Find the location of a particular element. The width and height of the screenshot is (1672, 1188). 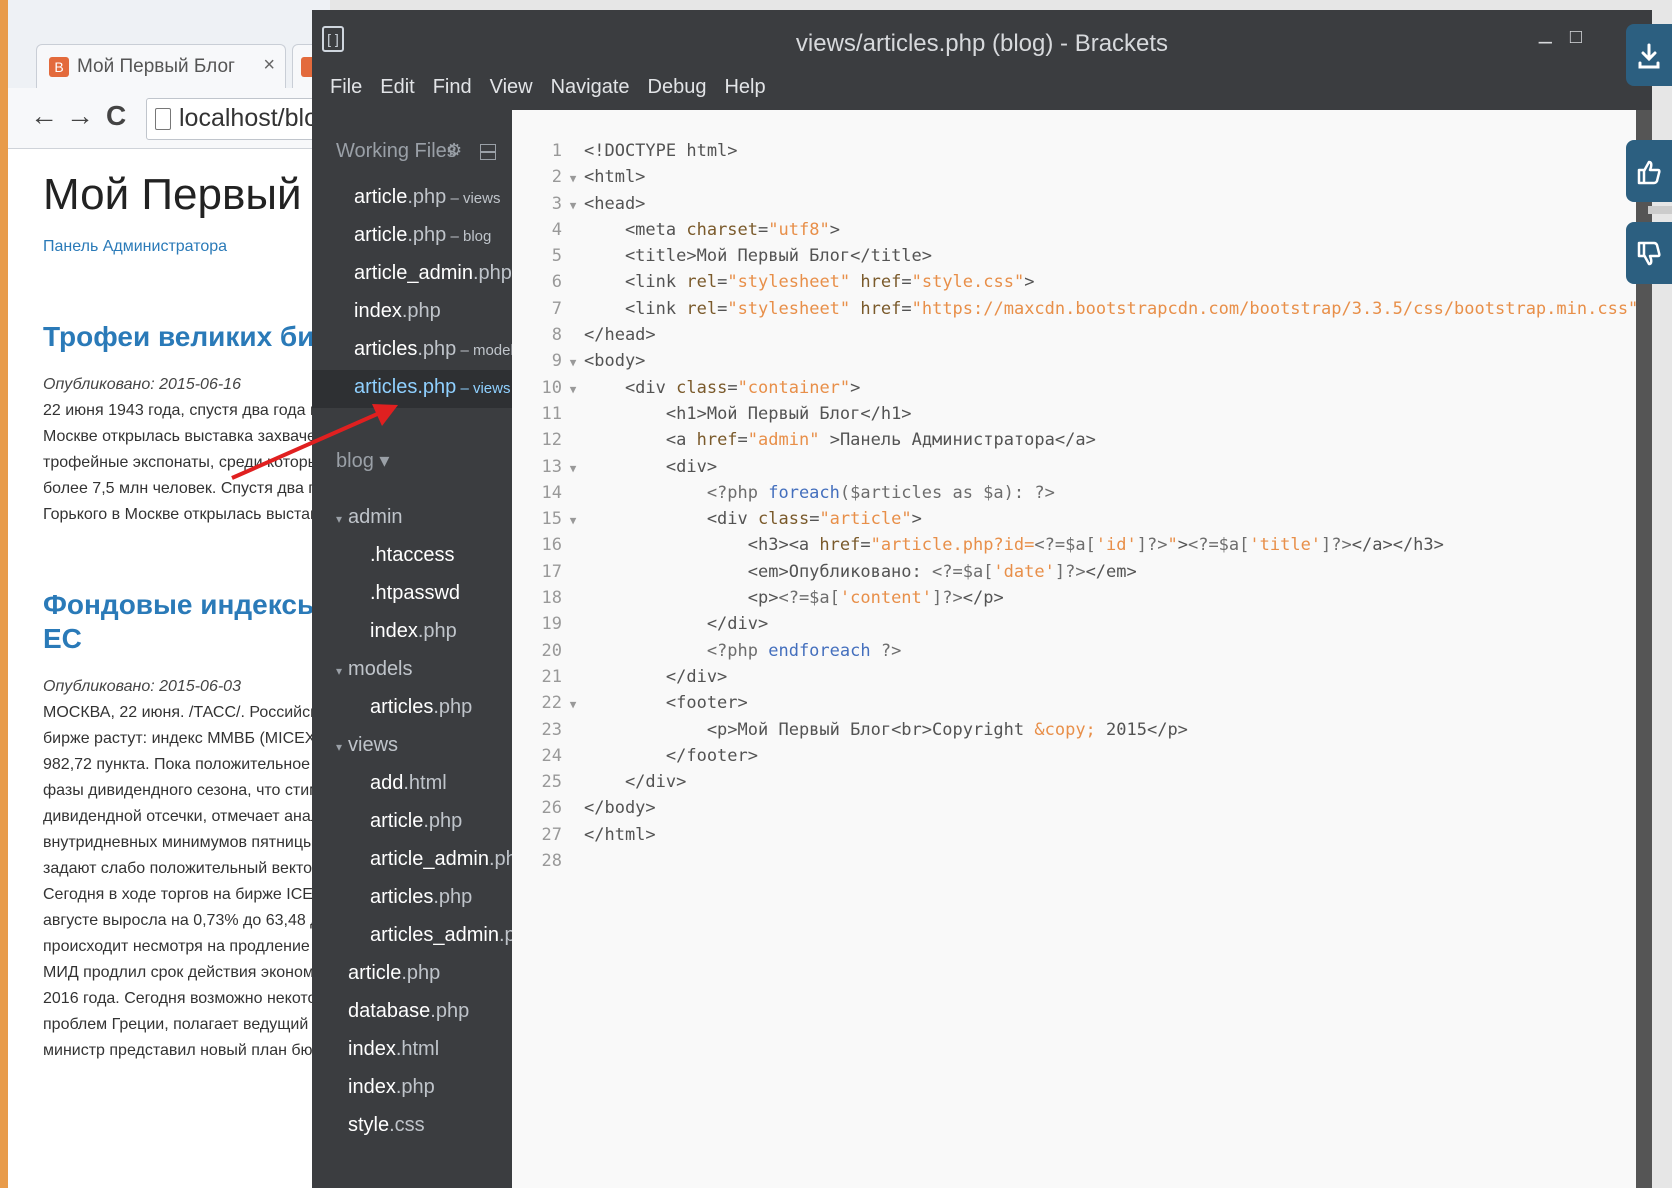

tree-folder: ▾ admin is located at coordinates (412, 519).